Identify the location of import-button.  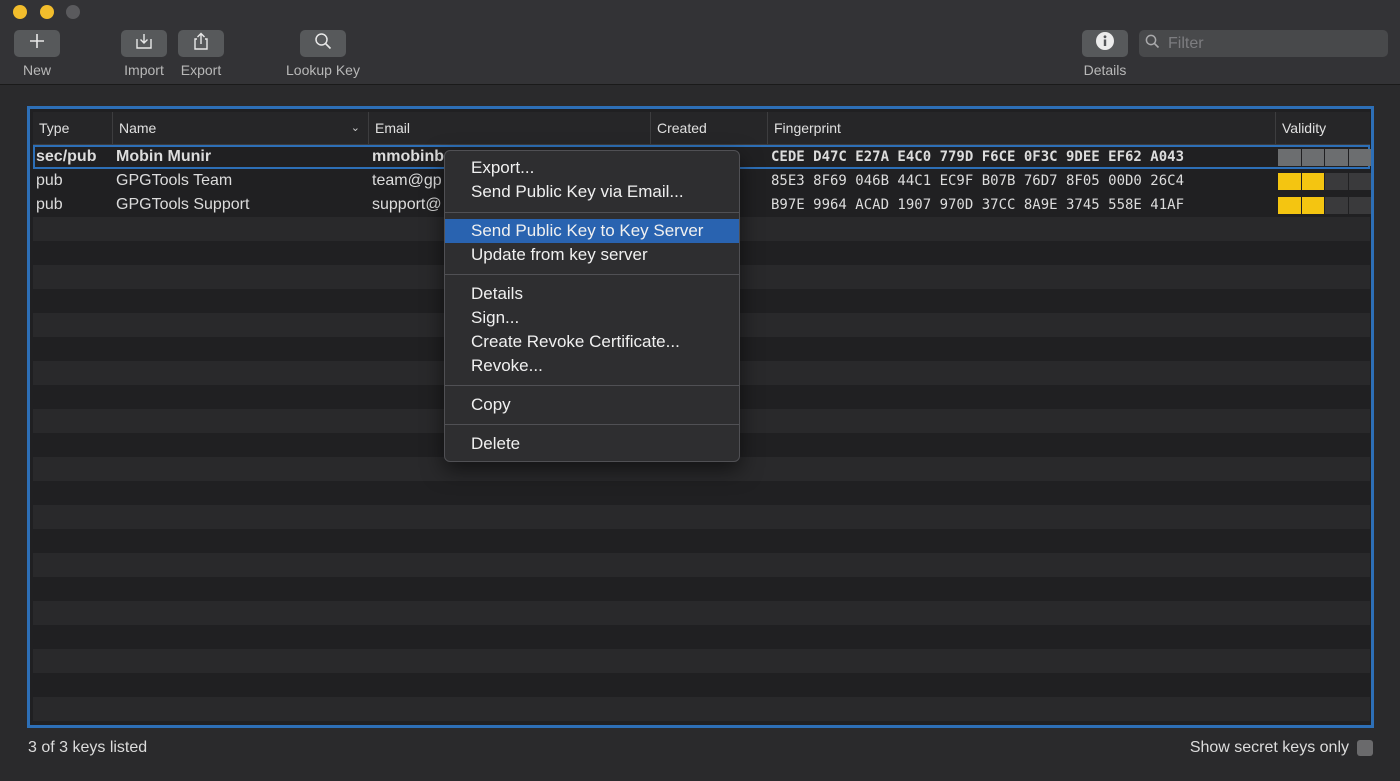
(144, 43).